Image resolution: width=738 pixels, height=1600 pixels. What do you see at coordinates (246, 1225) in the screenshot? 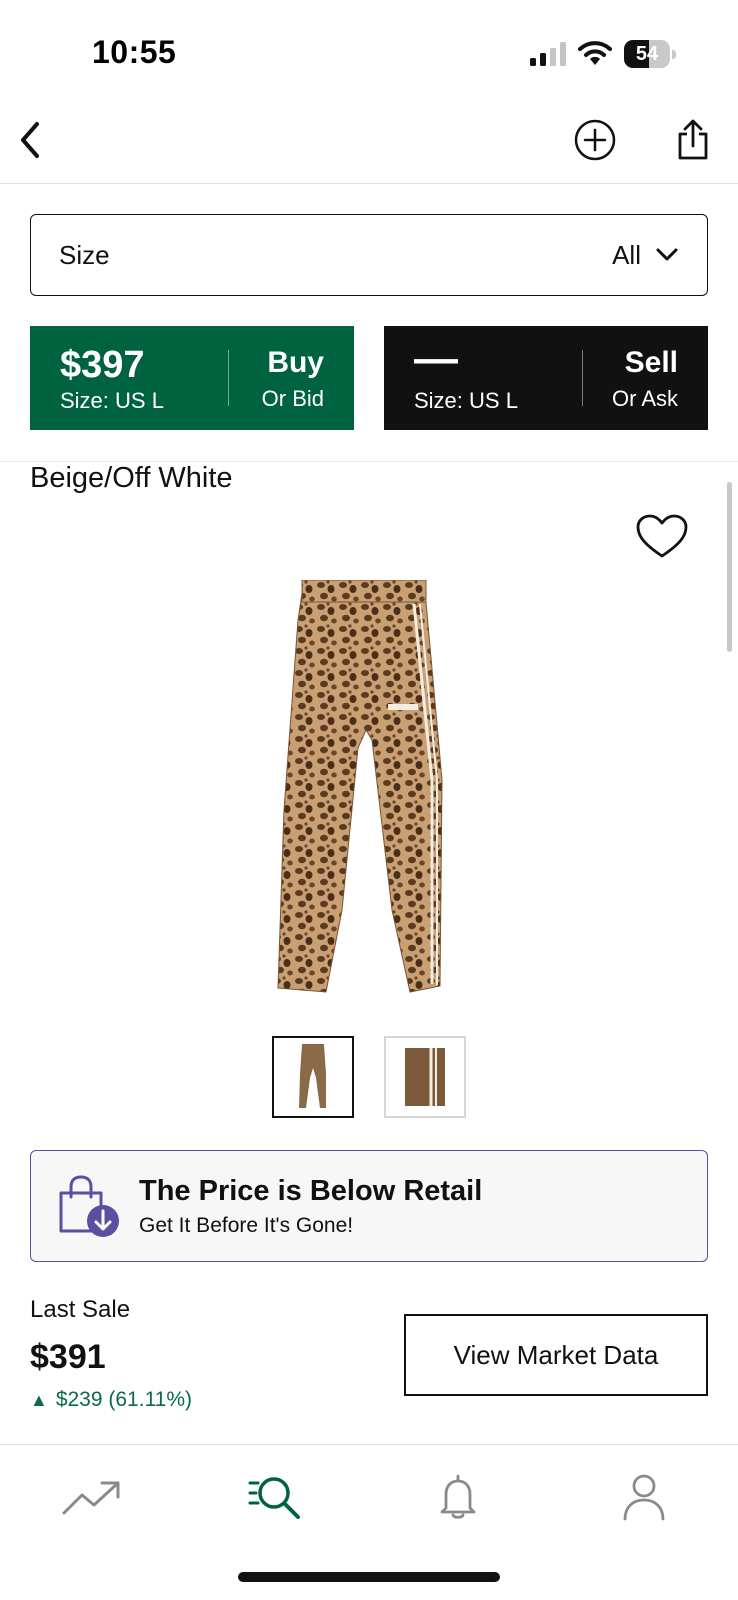
I see `promo-subtitle: Get It Before It's Gone!` at bounding box center [246, 1225].